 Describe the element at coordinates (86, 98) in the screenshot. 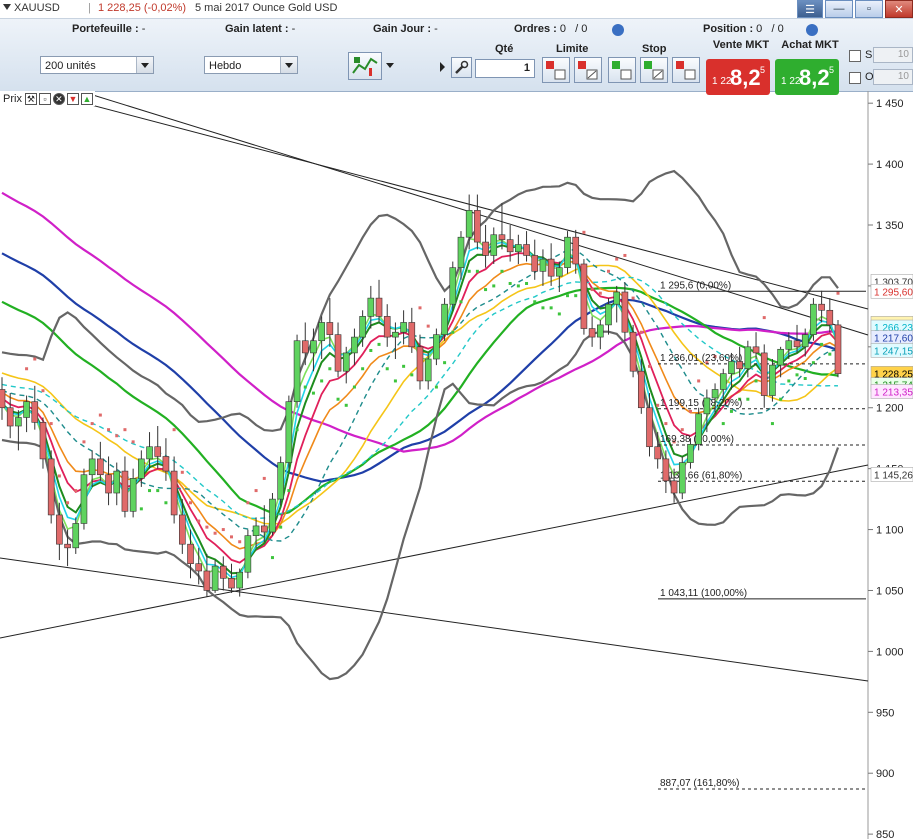

I see `move-up-icon: ▲` at that location.